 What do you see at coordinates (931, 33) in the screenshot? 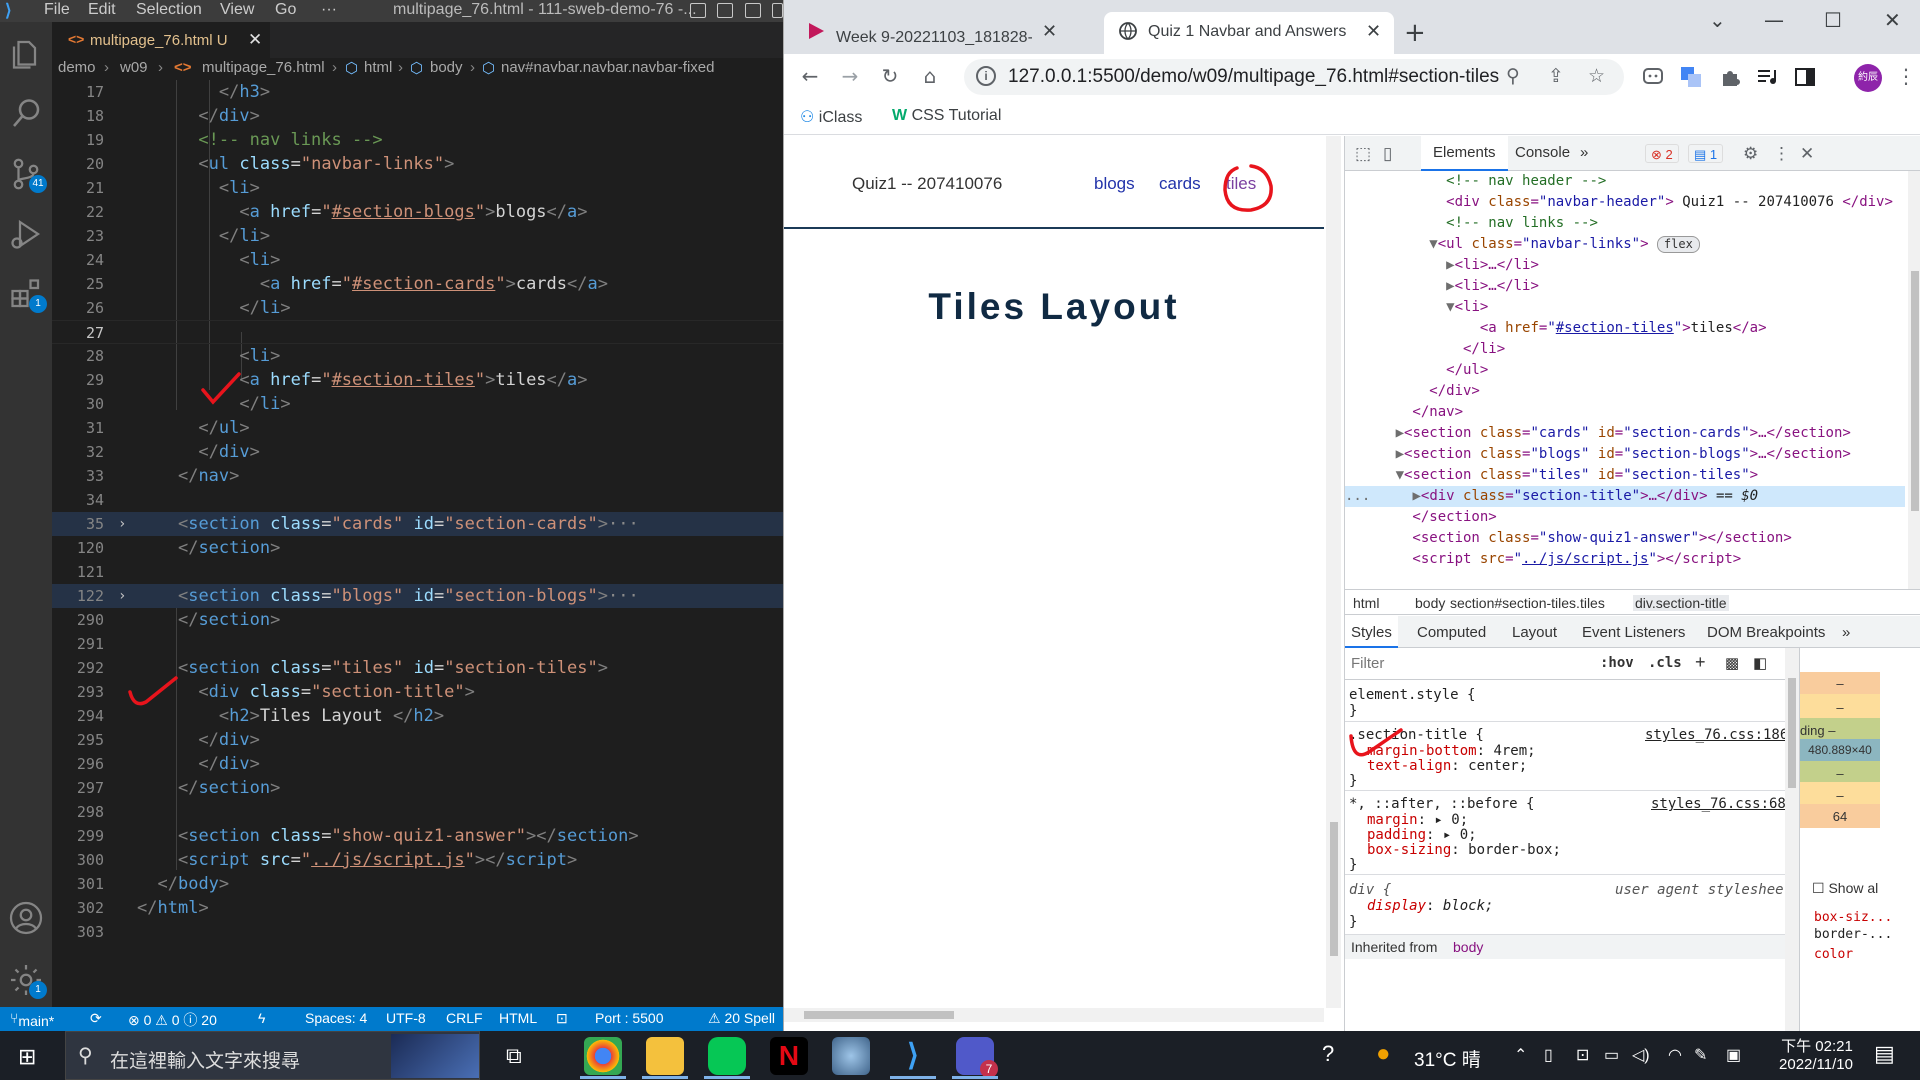
I see `chrome-tab-teams: Week 9-20221103_181828-會議 ✕` at bounding box center [931, 33].